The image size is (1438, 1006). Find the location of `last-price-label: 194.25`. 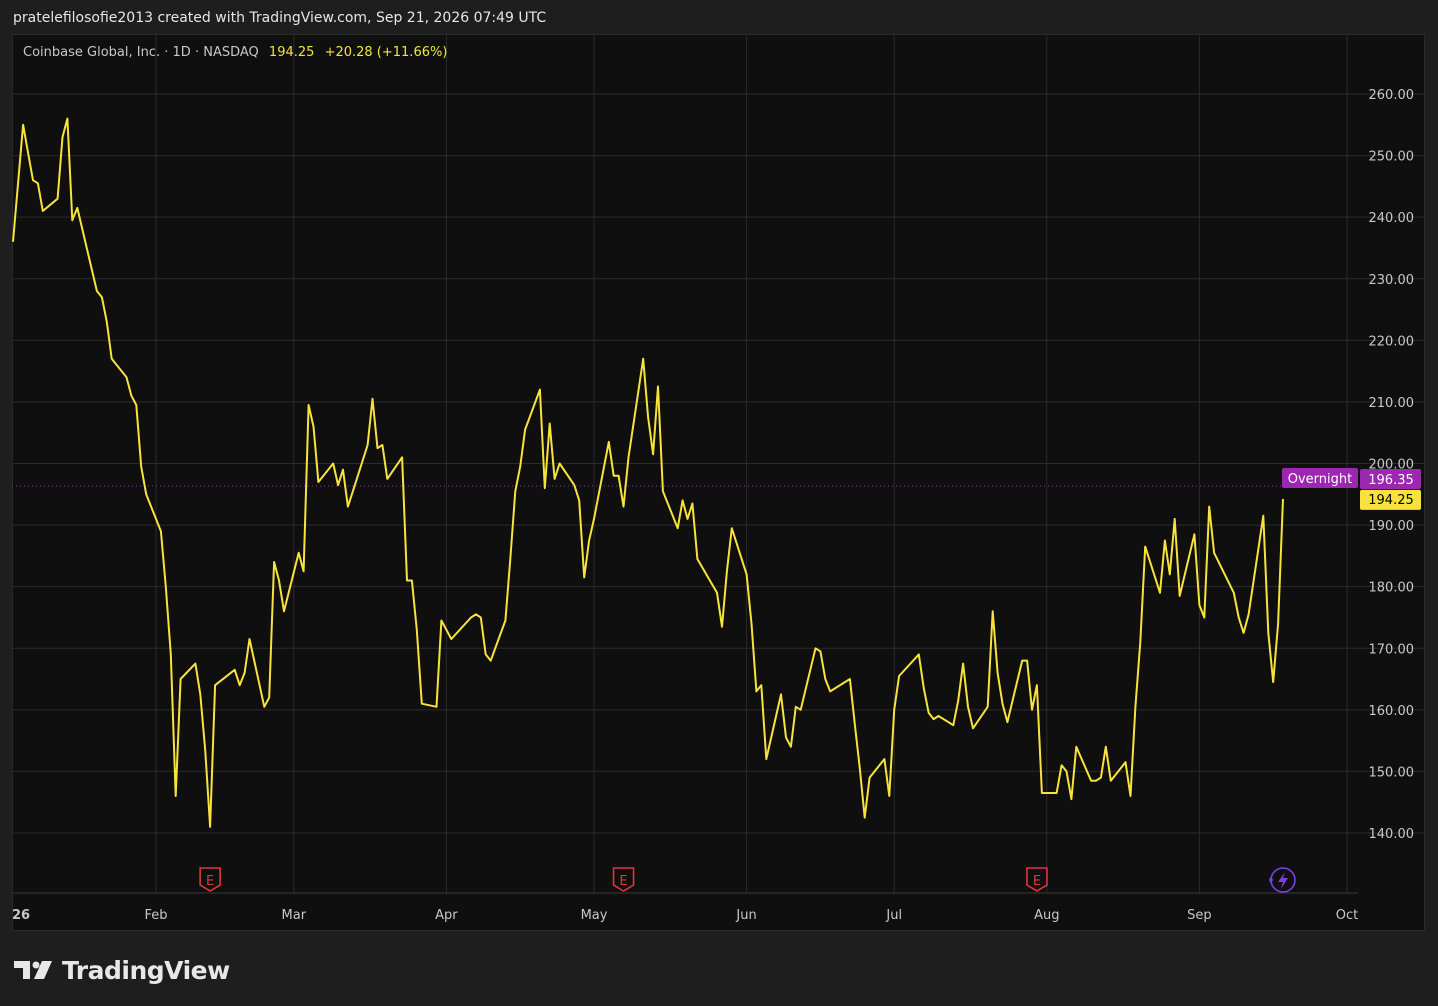

last-price-label: 194.25 is located at coordinates (1390, 499).